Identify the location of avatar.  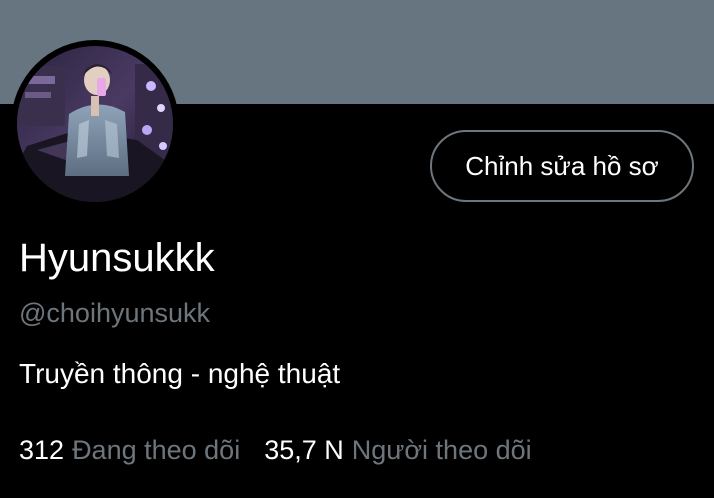
(95, 124).